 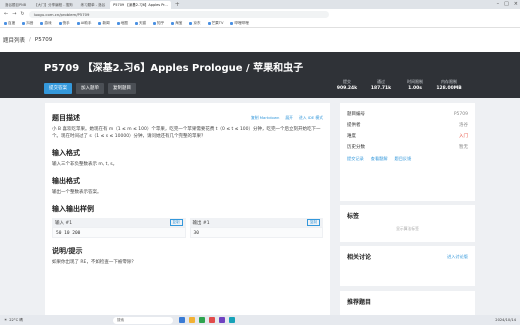 What do you see at coordinates (407, 125) in the screenshot?
I see `info-row-provider: 提供者 洛谷` at bounding box center [407, 125].